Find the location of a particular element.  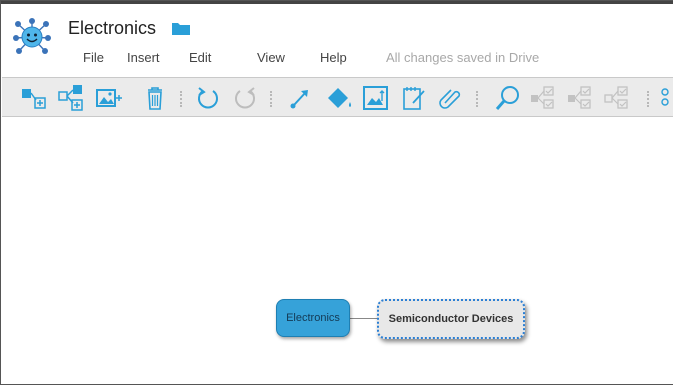

search-icon is located at coordinates (508, 98).